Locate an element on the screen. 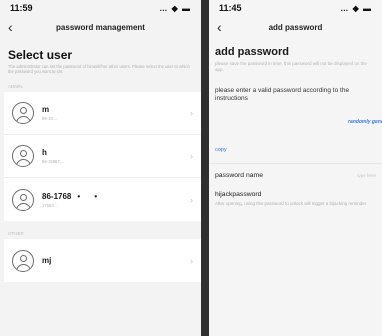  group-label-other: OTHER is located at coordinates (16, 233).